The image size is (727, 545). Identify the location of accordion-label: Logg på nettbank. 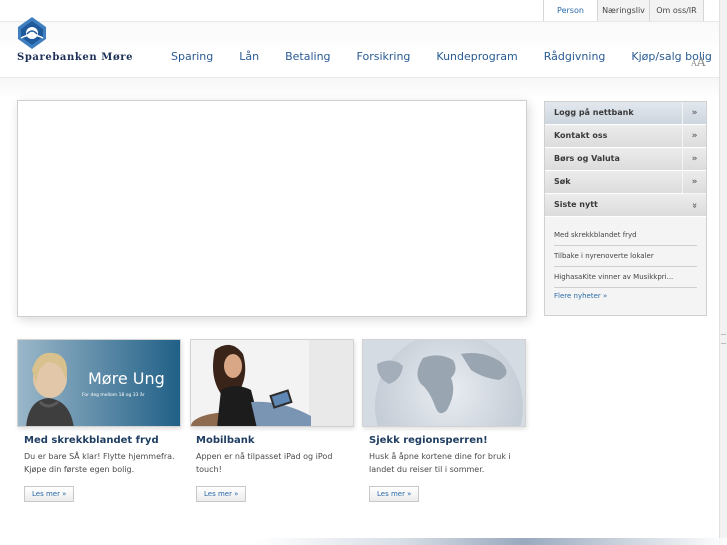
(594, 112).